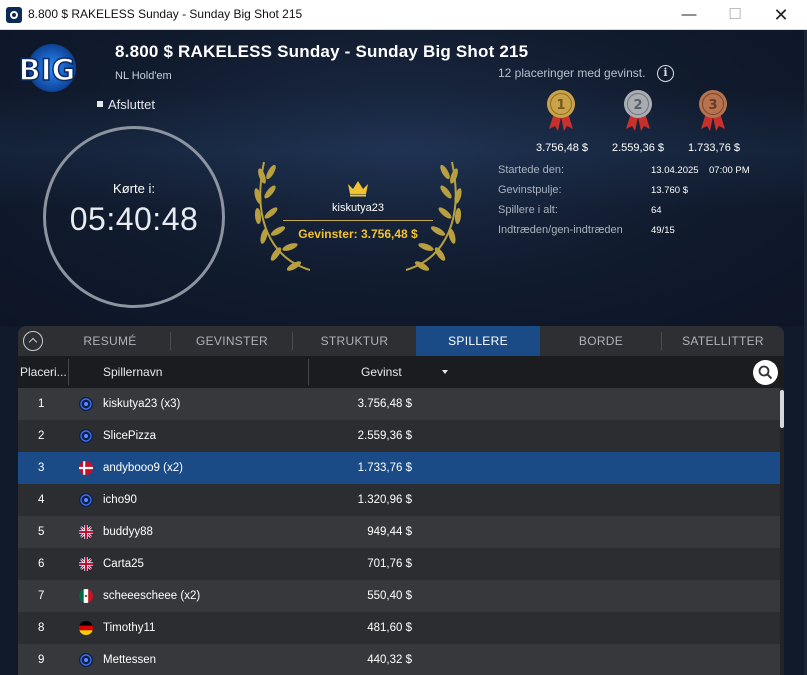 The image size is (807, 675). What do you see at coordinates (142, 404) in the screenshot?
I see `row-player-name: kiskutya23 (x3)` at bounding box center [142, 404].